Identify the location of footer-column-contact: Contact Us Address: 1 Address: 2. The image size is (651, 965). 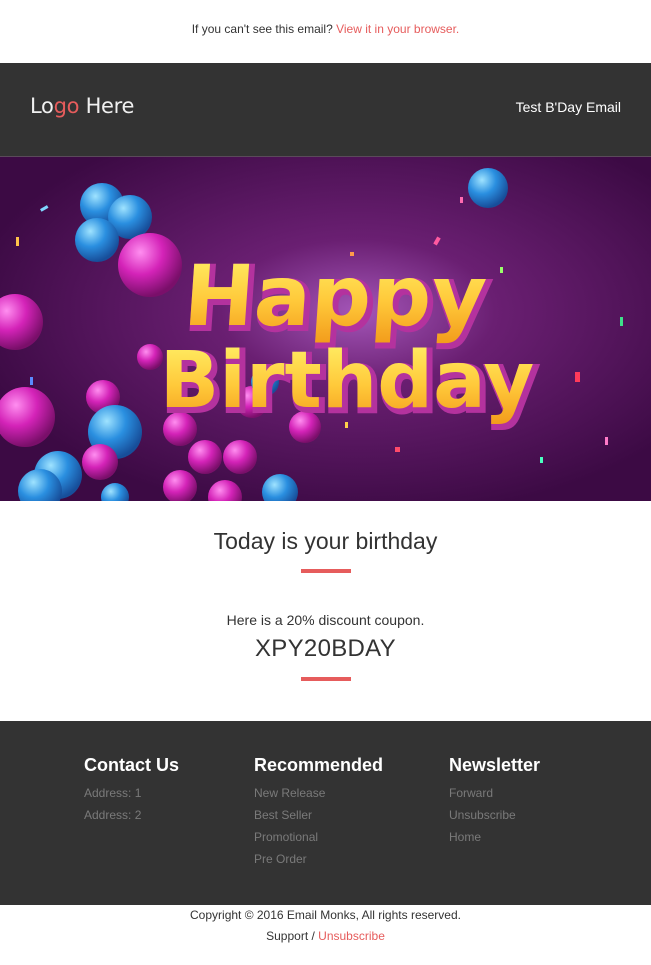
(131, 790).